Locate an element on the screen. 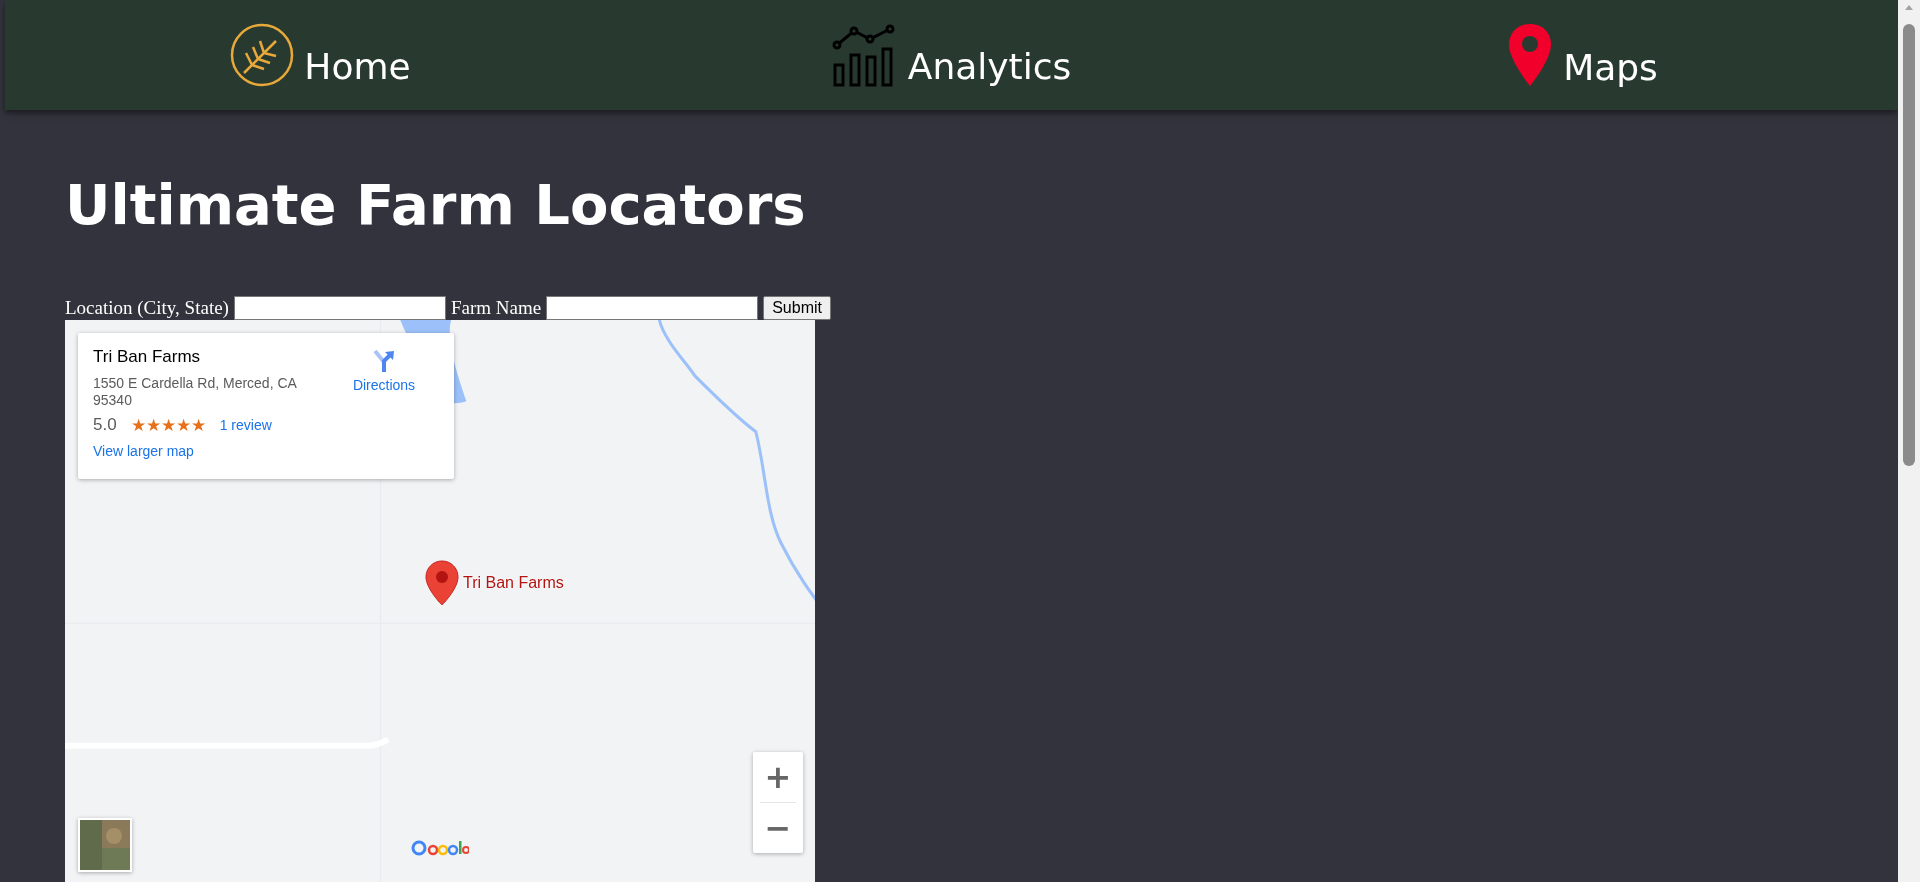  wheat-icon is located at coordinates (262, 55).